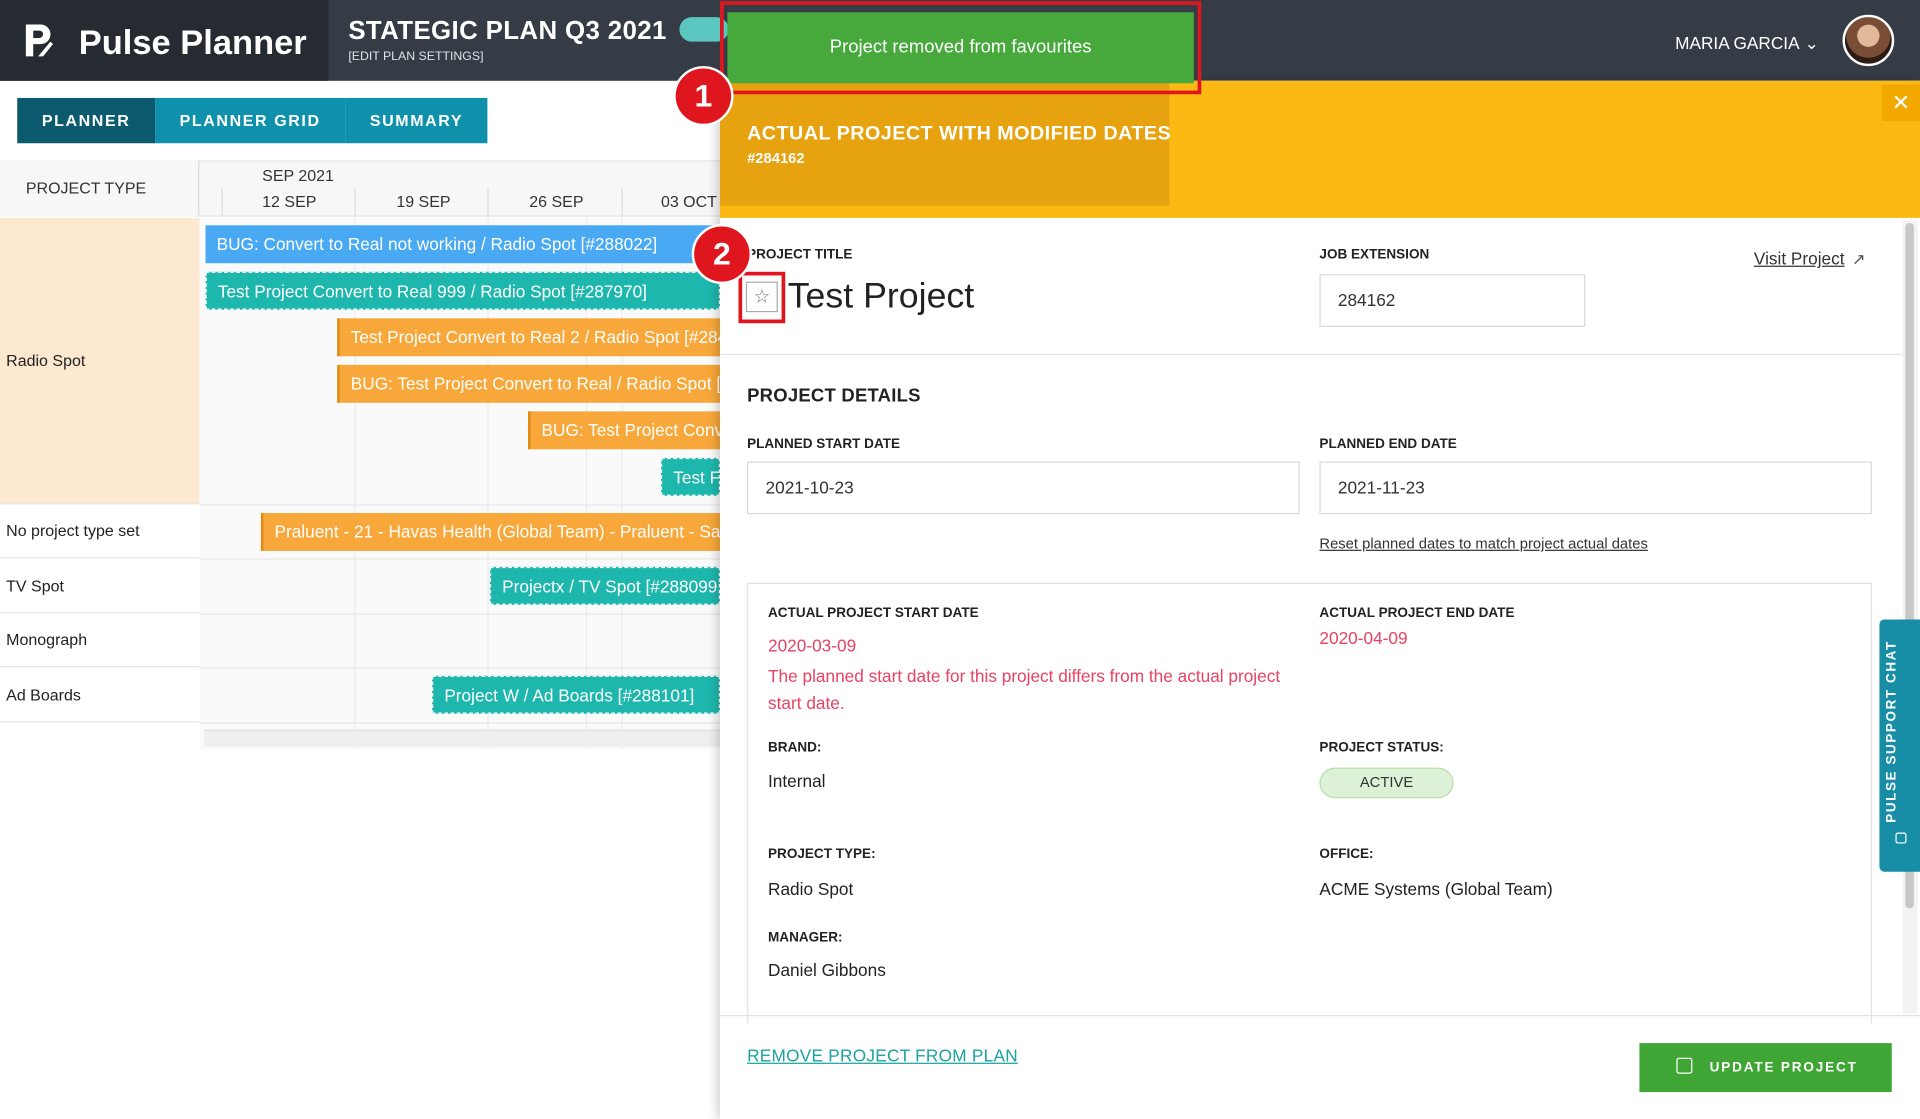 This screenshot has width=1920, height=1119. I want to click on project-bar: Project W / Ad Boards [#288101], so click(576, 694).